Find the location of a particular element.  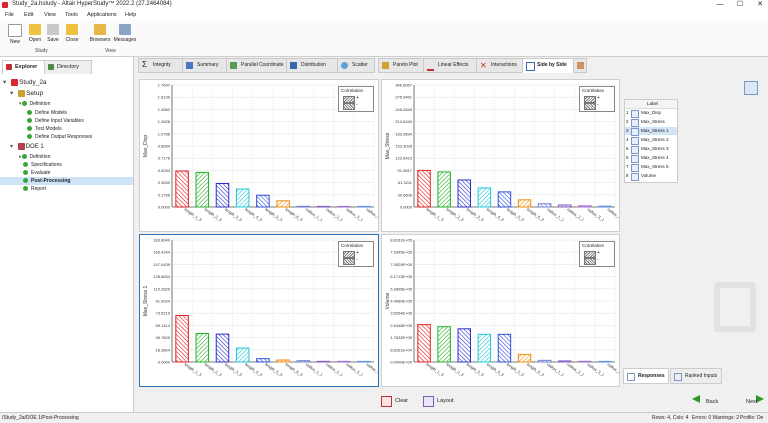

y-tick-label: 0.3530 is located at coordinates (164, 182).